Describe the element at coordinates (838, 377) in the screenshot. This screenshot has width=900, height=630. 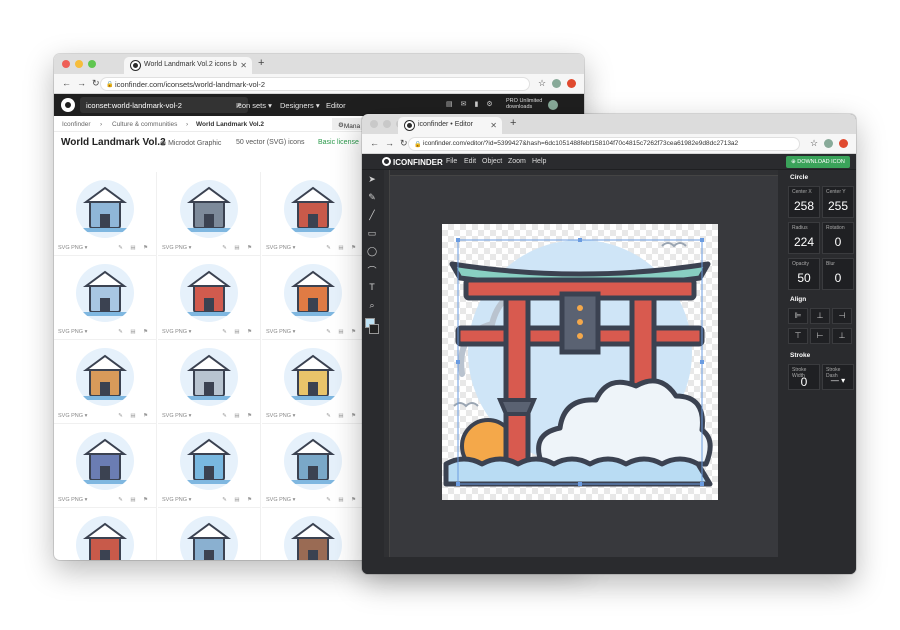
I see `stroke-dash-select: Stroke Dash — ▾` at that location.